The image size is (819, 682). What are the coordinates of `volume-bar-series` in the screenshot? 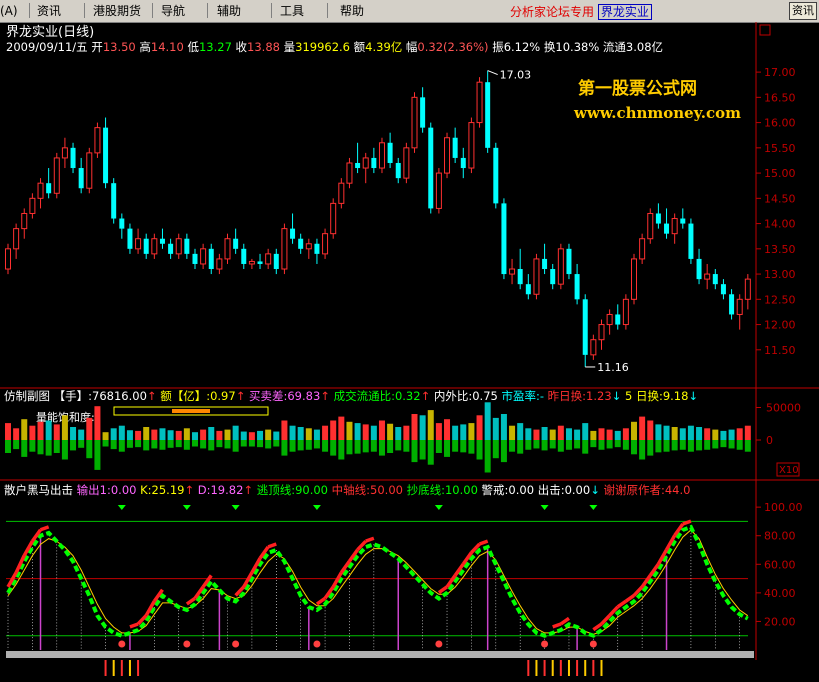 It's located at (378, 437).